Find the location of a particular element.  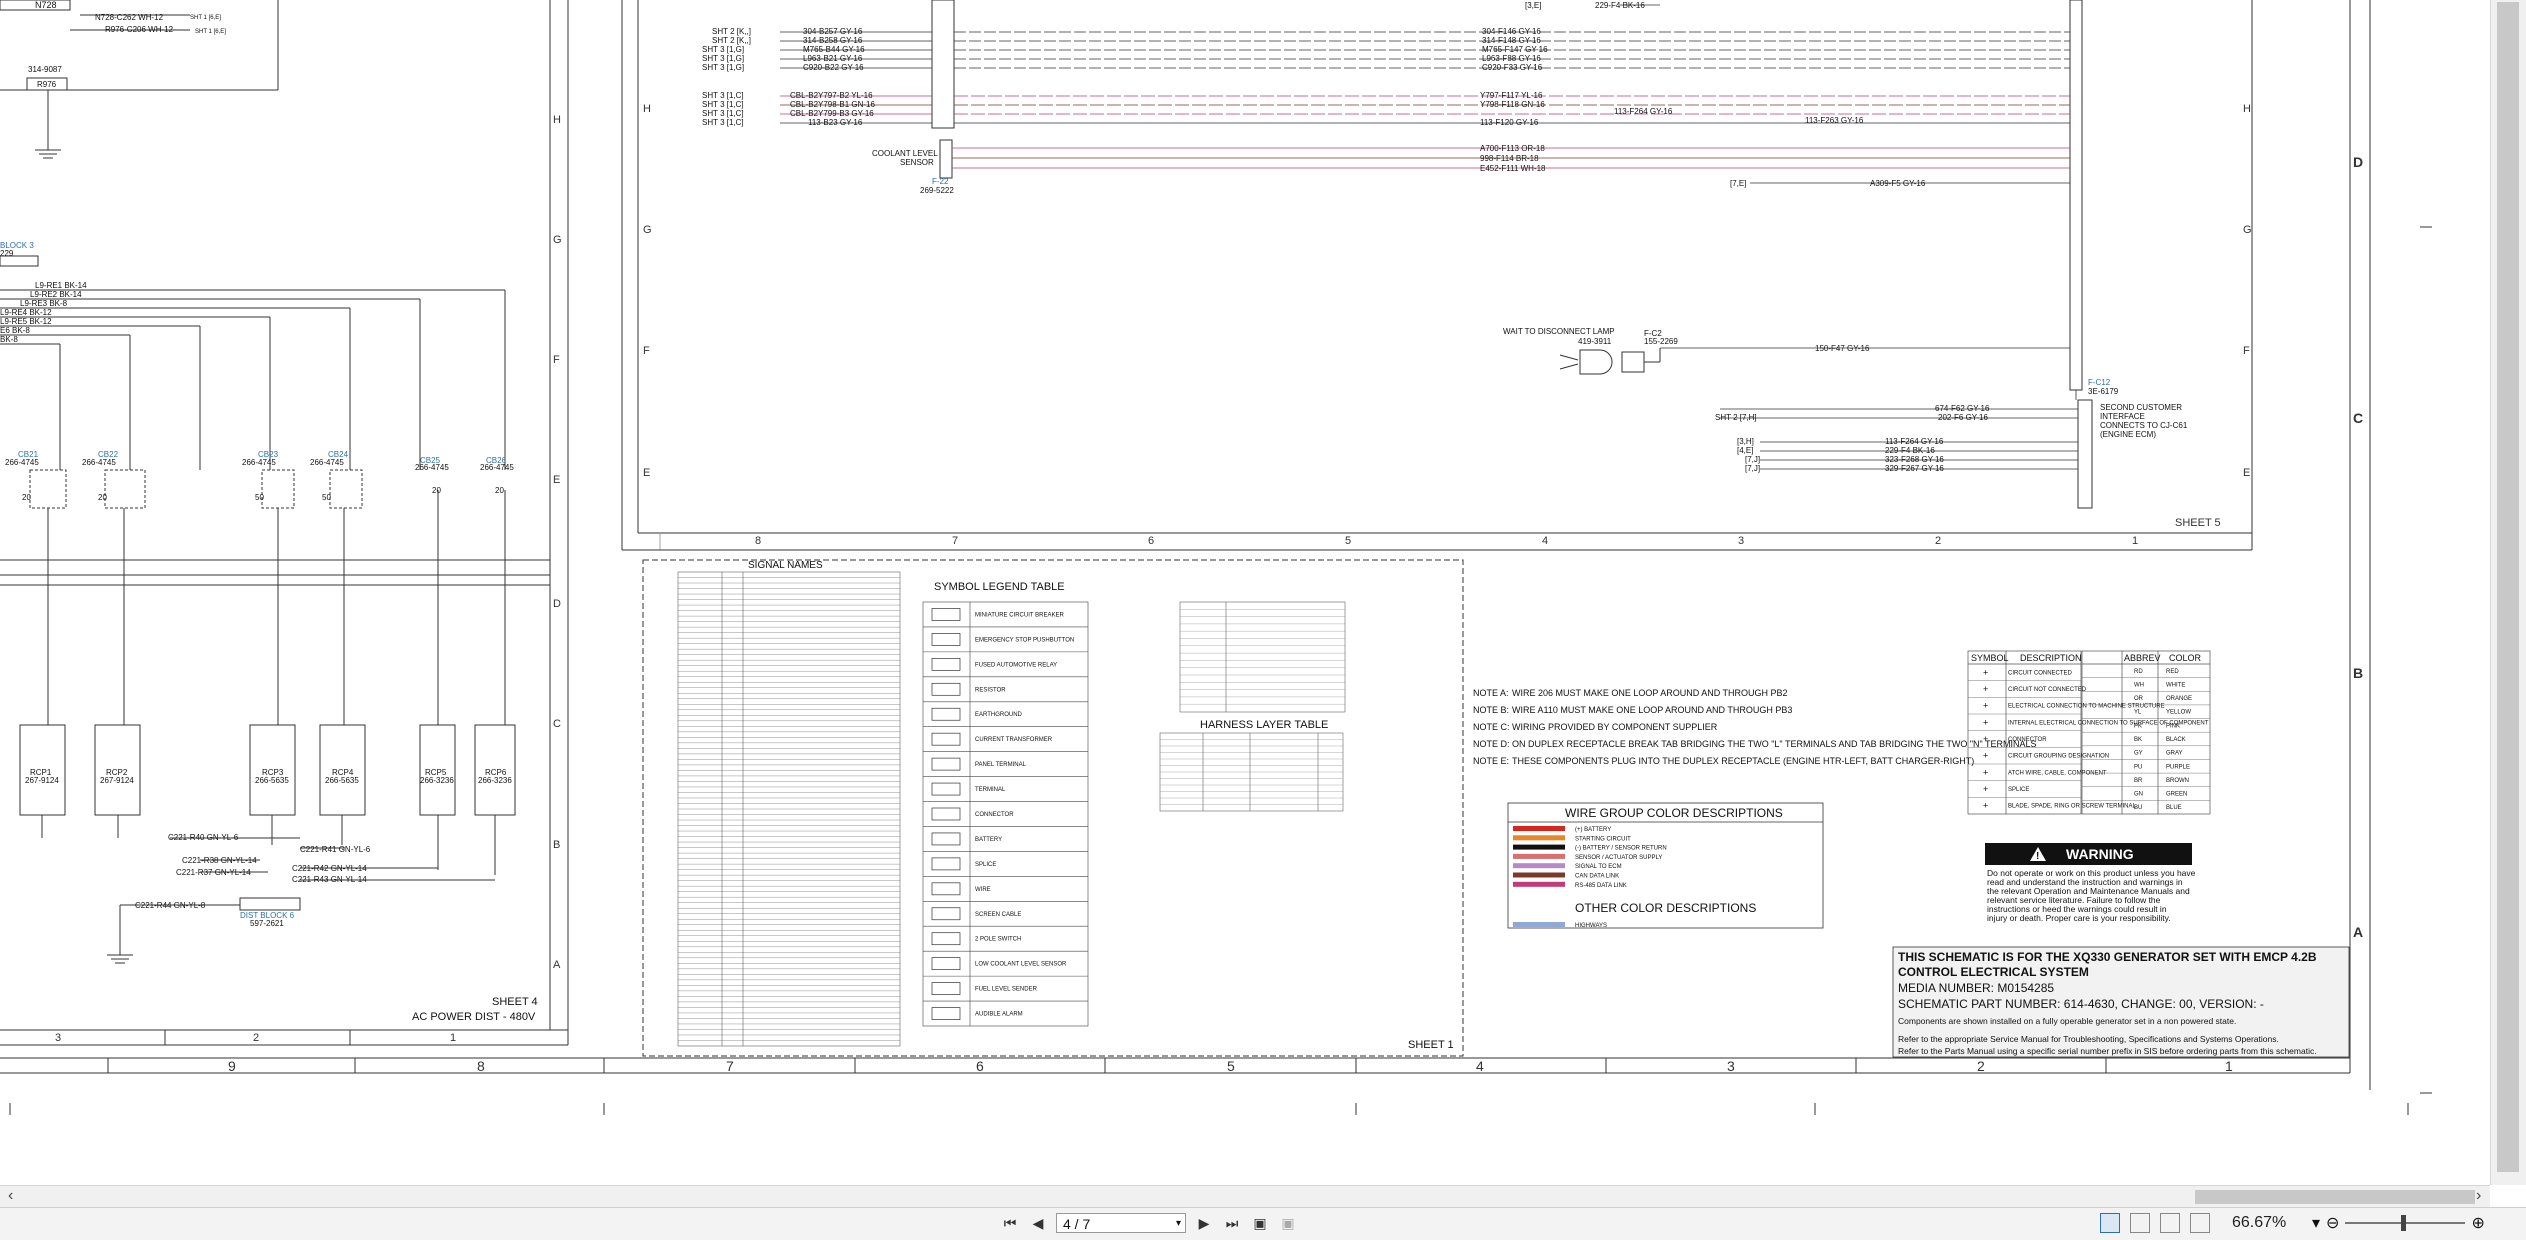

svg-text: NOTE A: is located at coordinates (1491, 693).